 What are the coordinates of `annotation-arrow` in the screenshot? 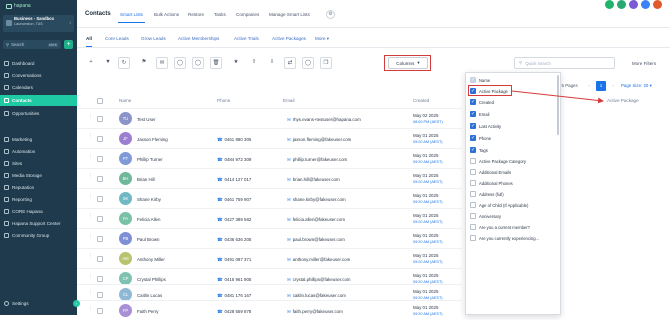 It's located at (557, 97).